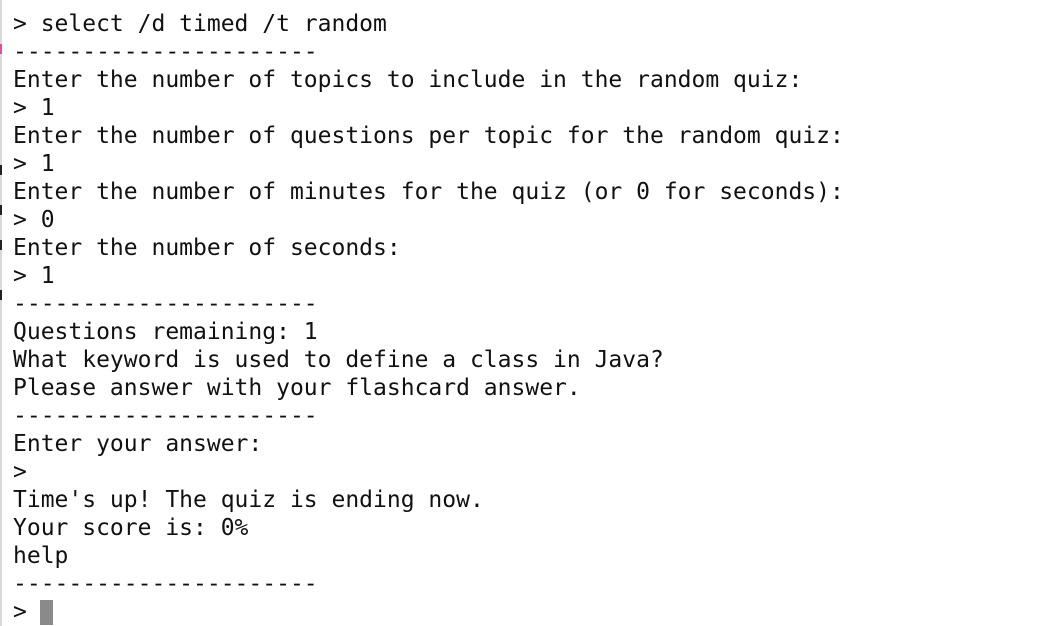 This screenshot has height=626, width=1052. I want to click on input-questions: > 1, so click(34, 164).